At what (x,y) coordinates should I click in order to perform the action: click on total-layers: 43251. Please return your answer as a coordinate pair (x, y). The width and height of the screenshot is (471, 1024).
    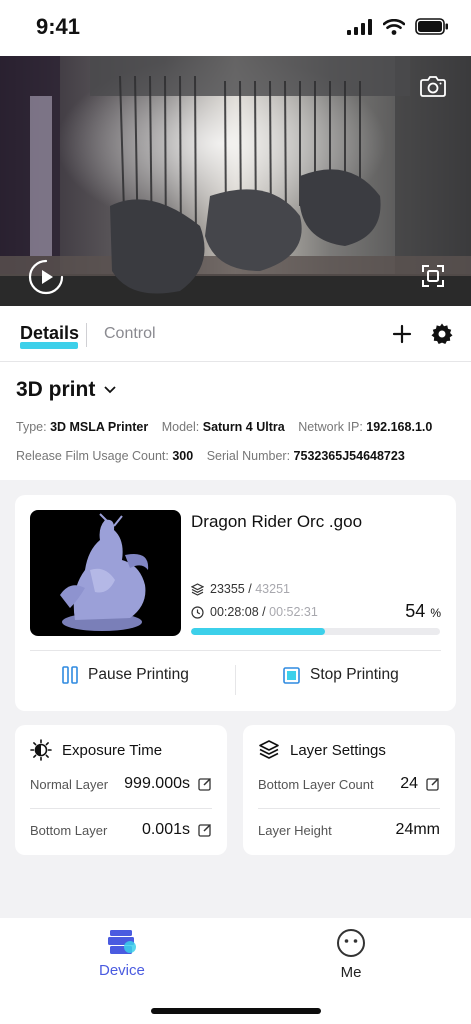
    Looking at the image, I should click on (272, 589).